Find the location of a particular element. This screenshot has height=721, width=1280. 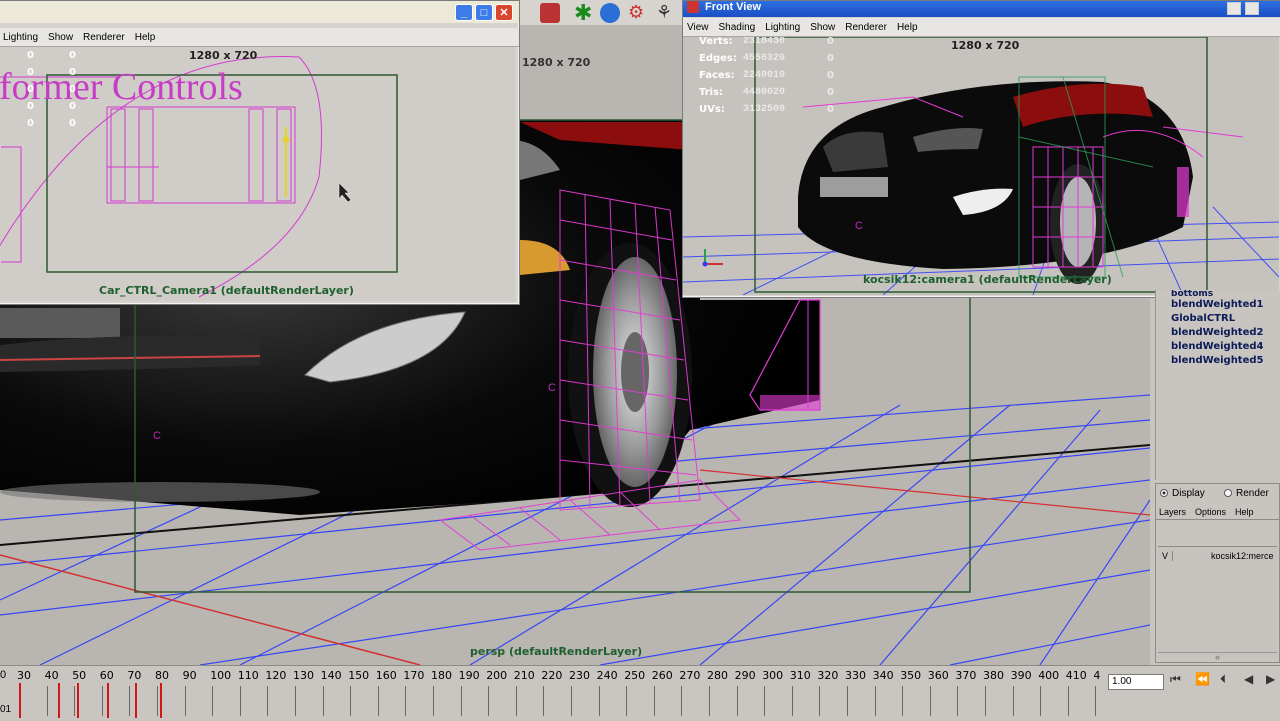

stat-label: Faces: is located at coordinates (717, 75).